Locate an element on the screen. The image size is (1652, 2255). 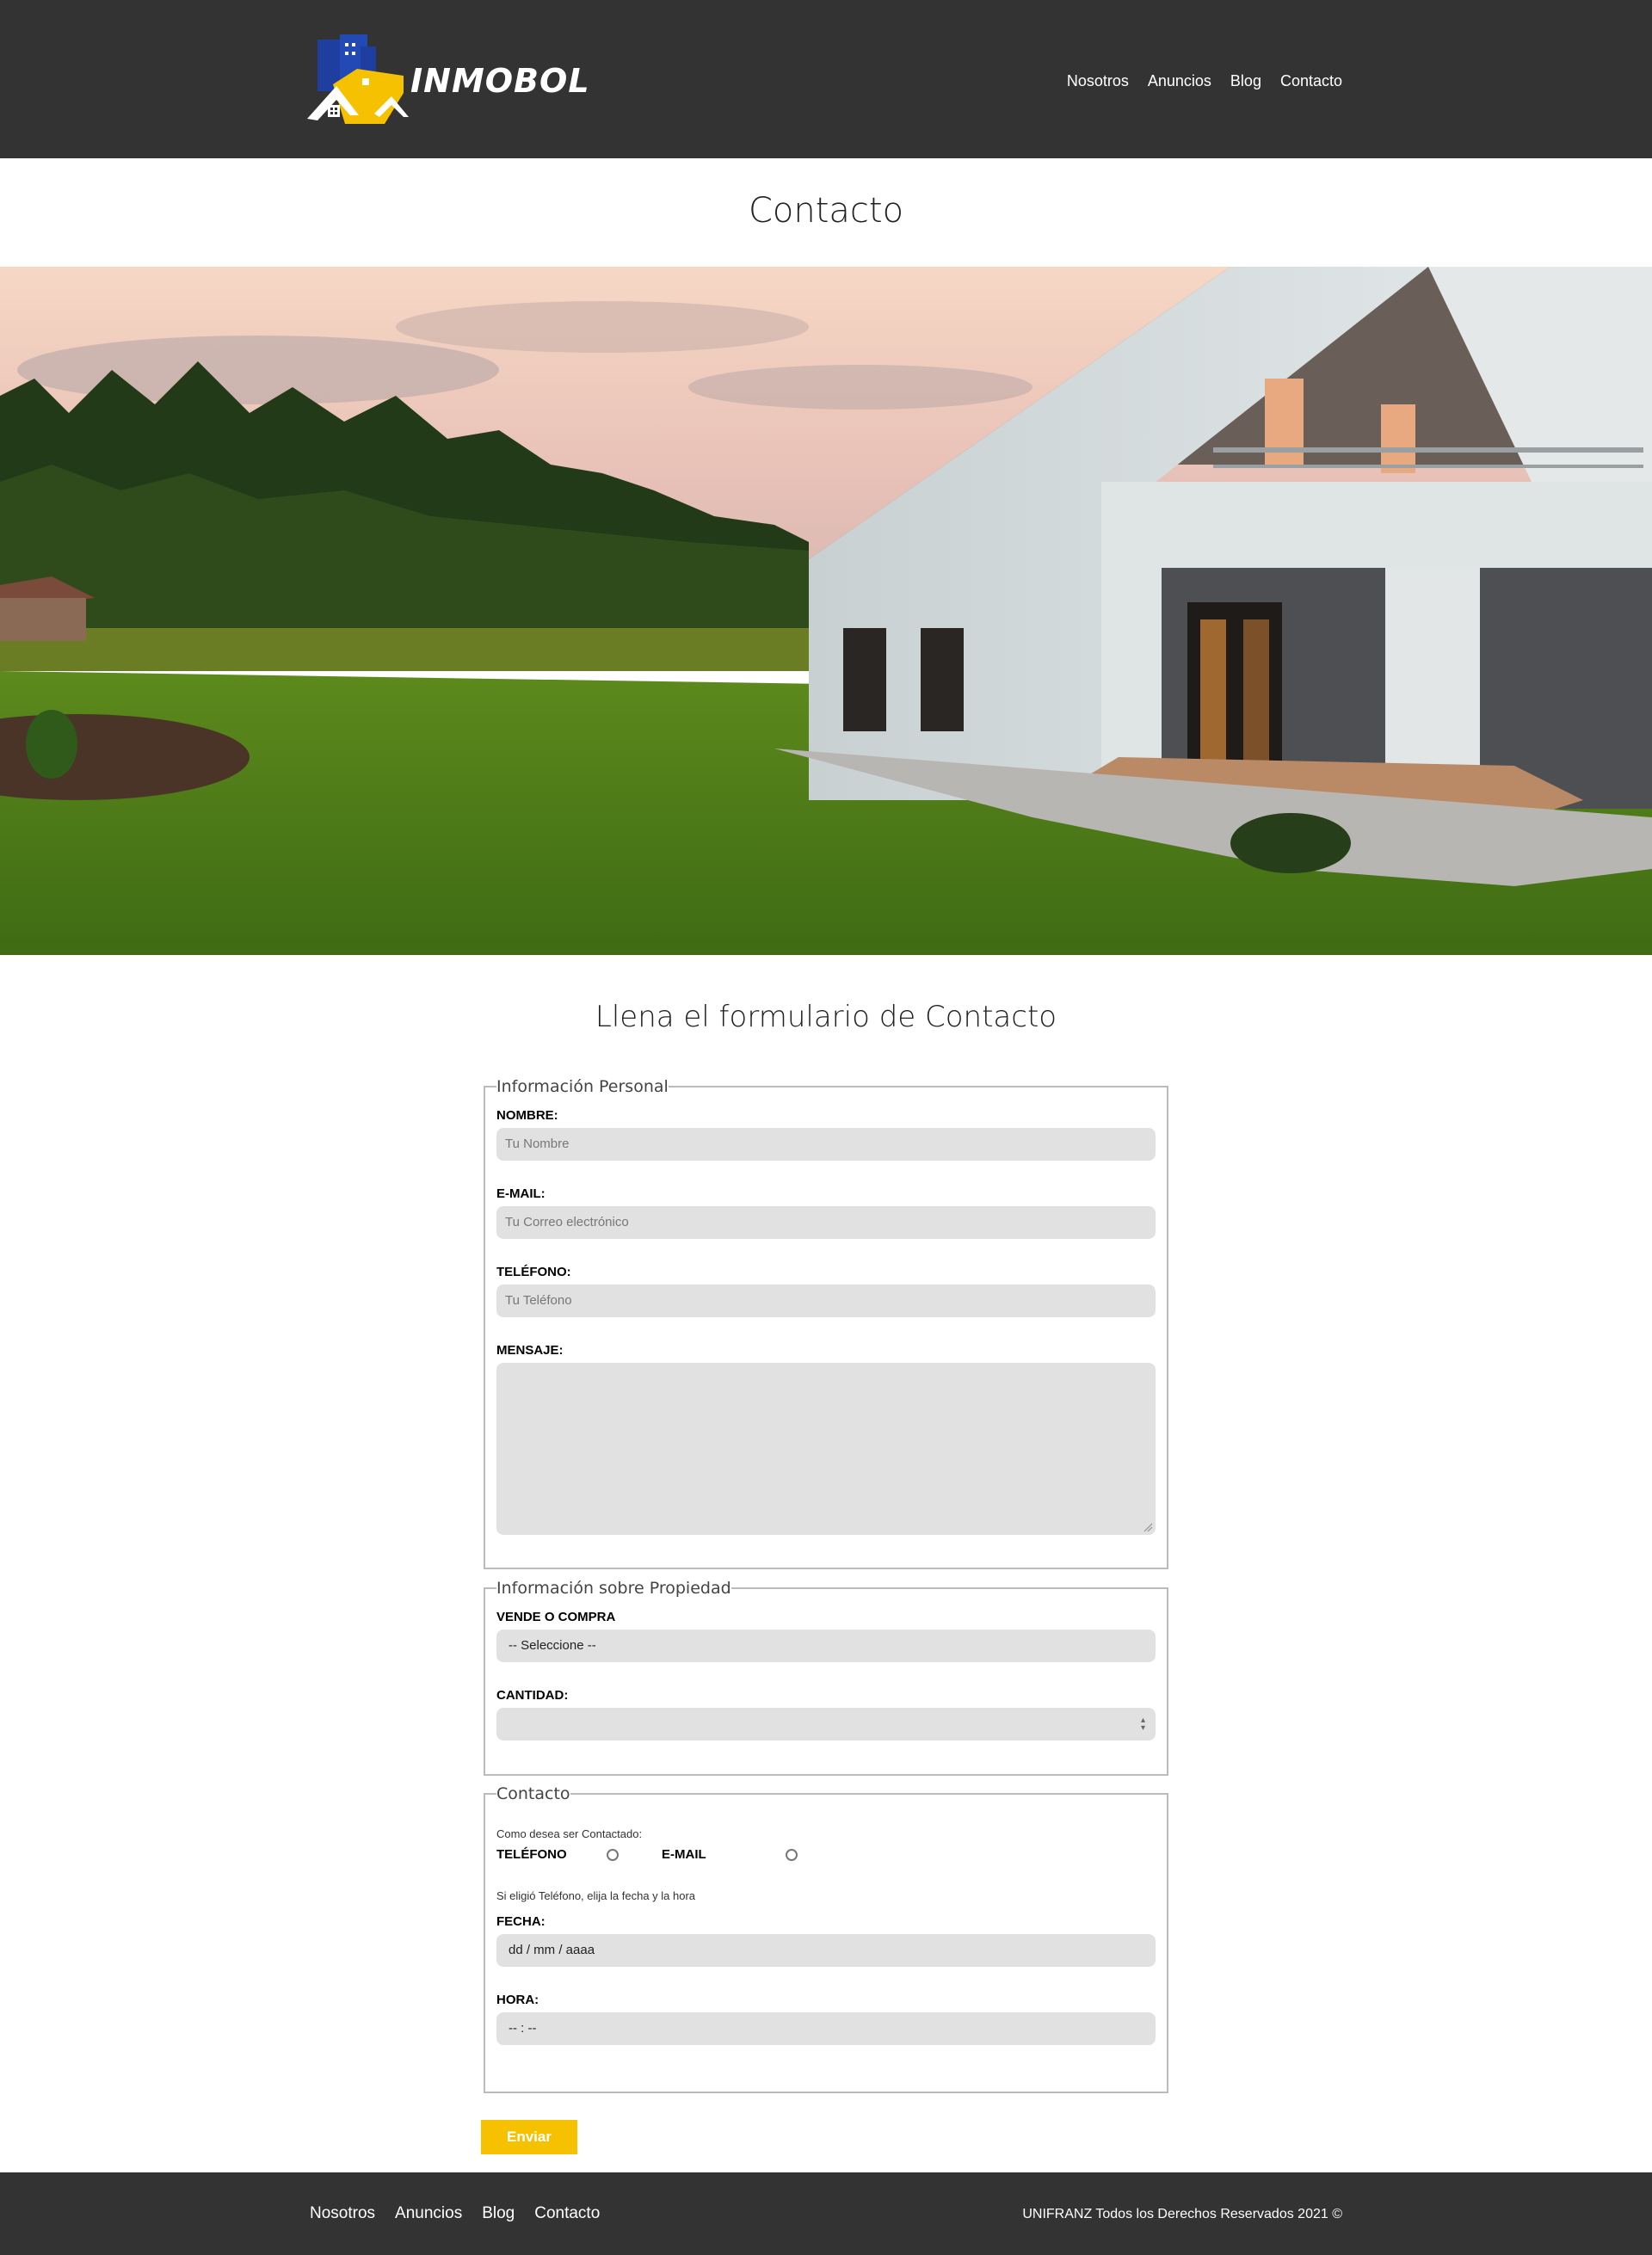
phone-input: Tu Teléfono is located at coordinates (826, 1301).